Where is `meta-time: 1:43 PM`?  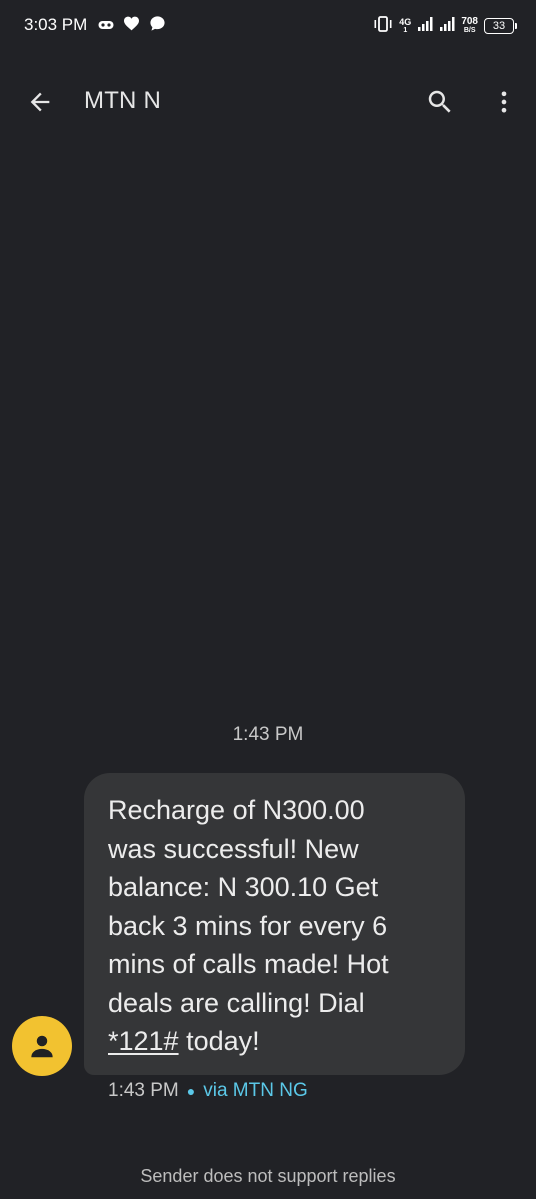 meta-time: 1:43 PM is located at coordinates (143, 1090).